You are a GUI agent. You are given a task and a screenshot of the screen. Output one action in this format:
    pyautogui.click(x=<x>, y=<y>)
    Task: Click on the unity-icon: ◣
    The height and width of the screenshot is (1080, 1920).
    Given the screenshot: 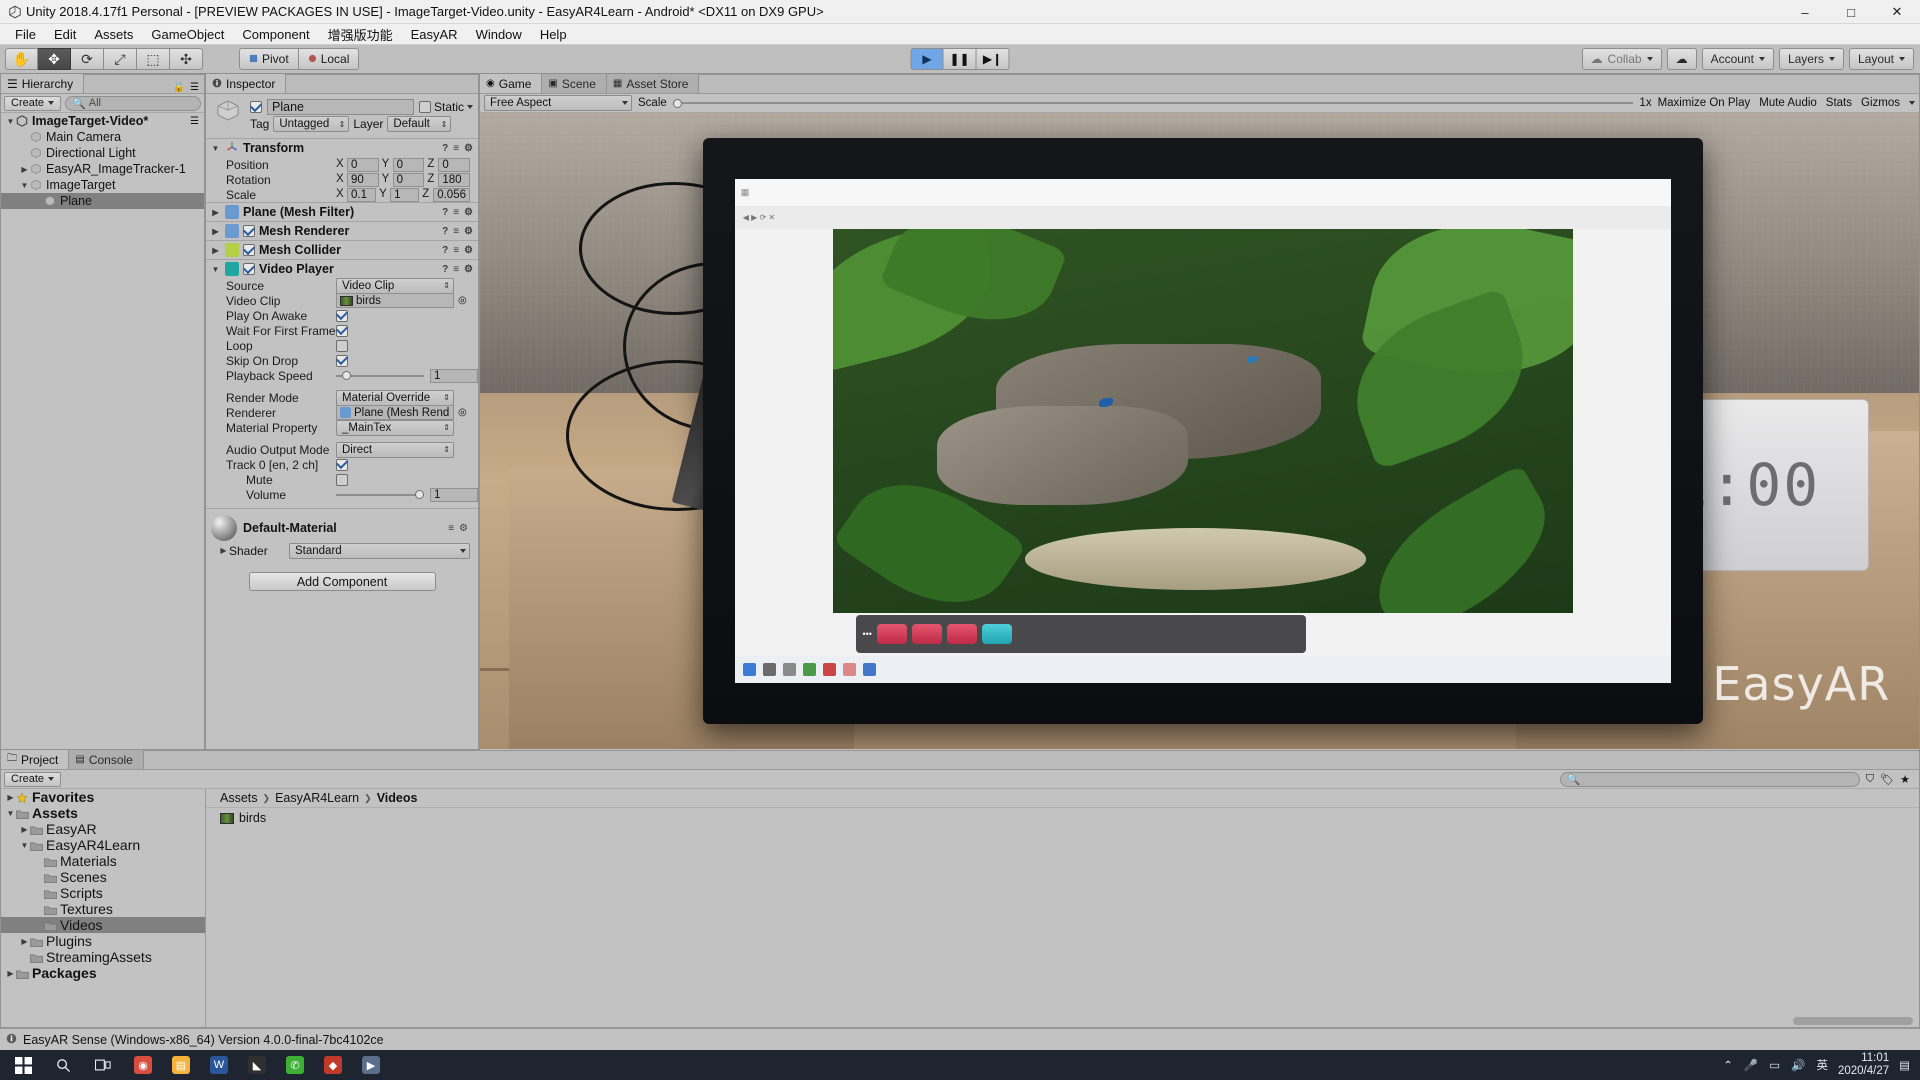 What is the action you would take?
    pyautogui.click(x=257, y=1065)
    